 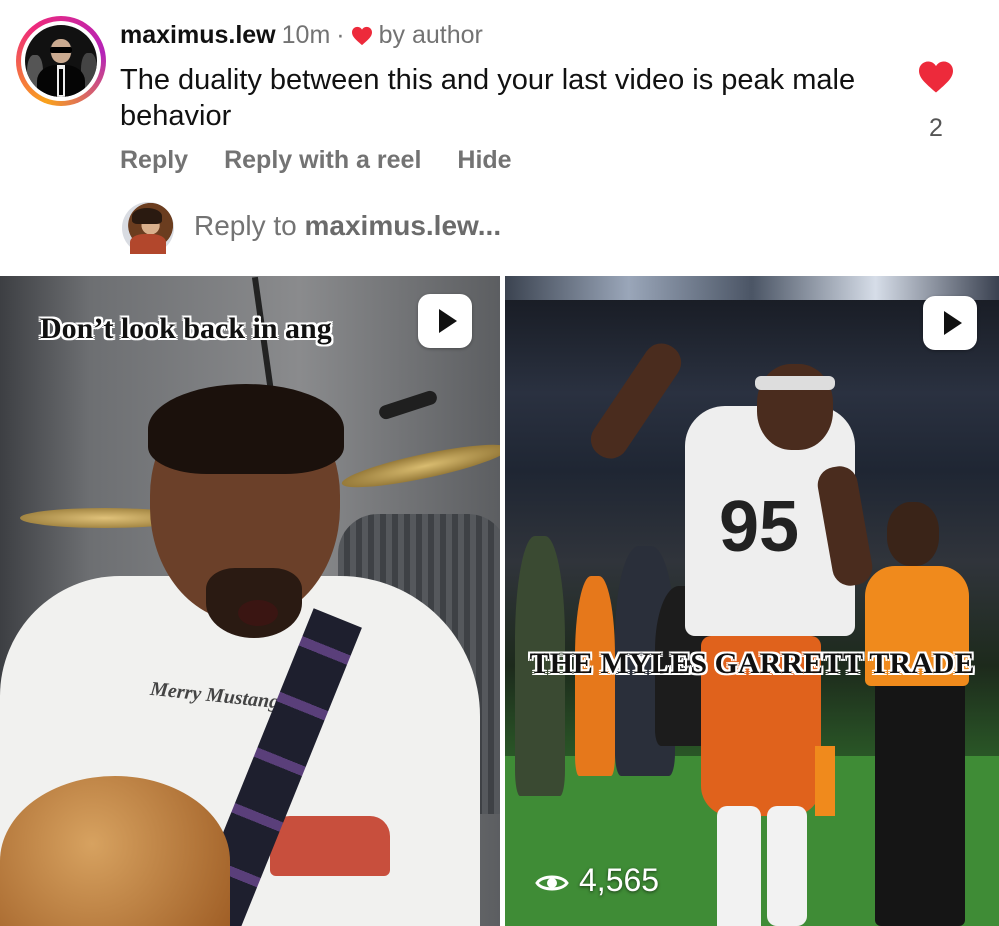 I want to click on like-count: 2, so click(x=936, y=128).